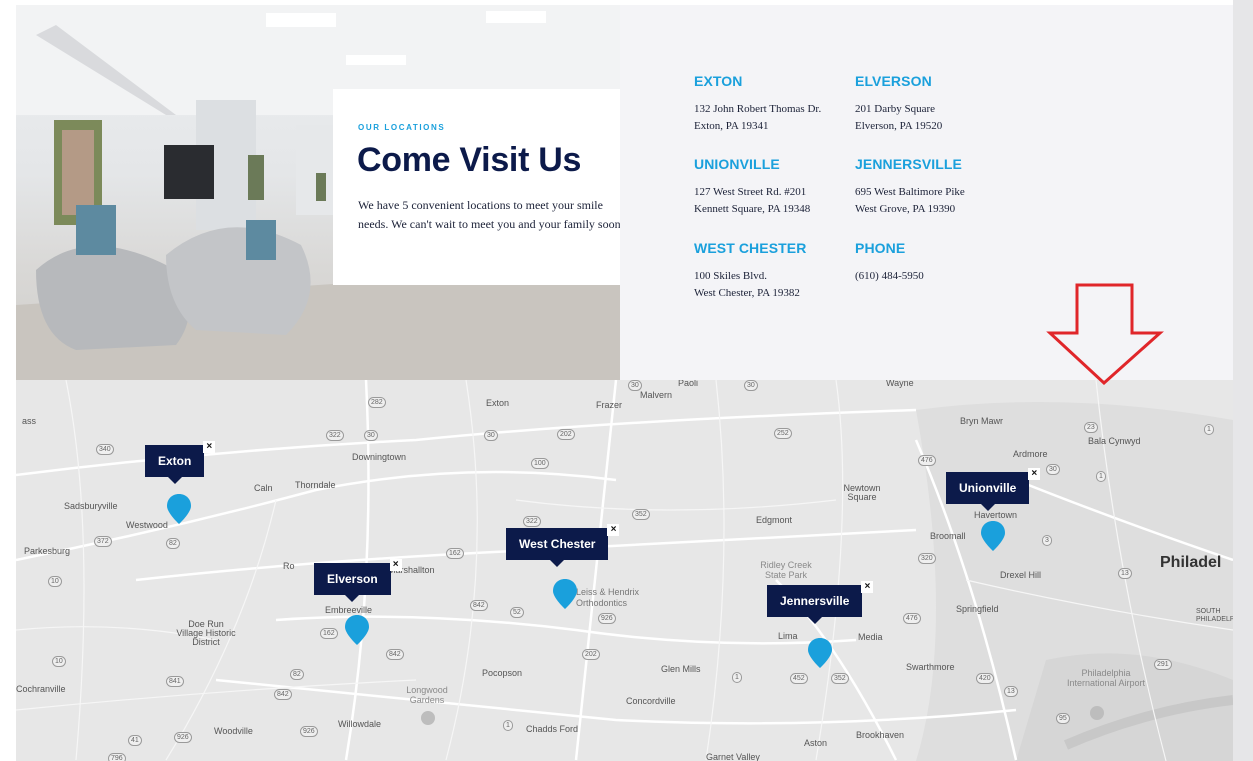 The height and width of the screenshot is (761, 1253). Describe the element at coordinates (750, 192) in the screenshot. I see `address-line: 127 West Street Rd. #201` at that location.